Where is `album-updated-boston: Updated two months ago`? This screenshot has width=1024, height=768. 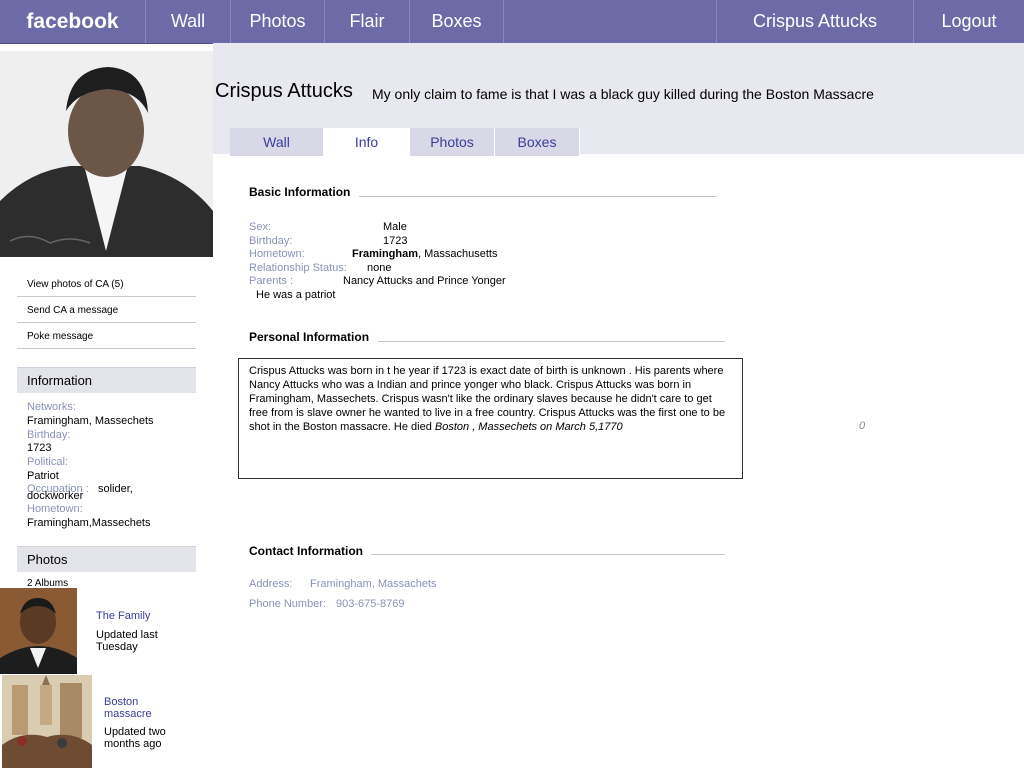 album-updated-boston: Updated two months ago is located at coordinates (135, 738).